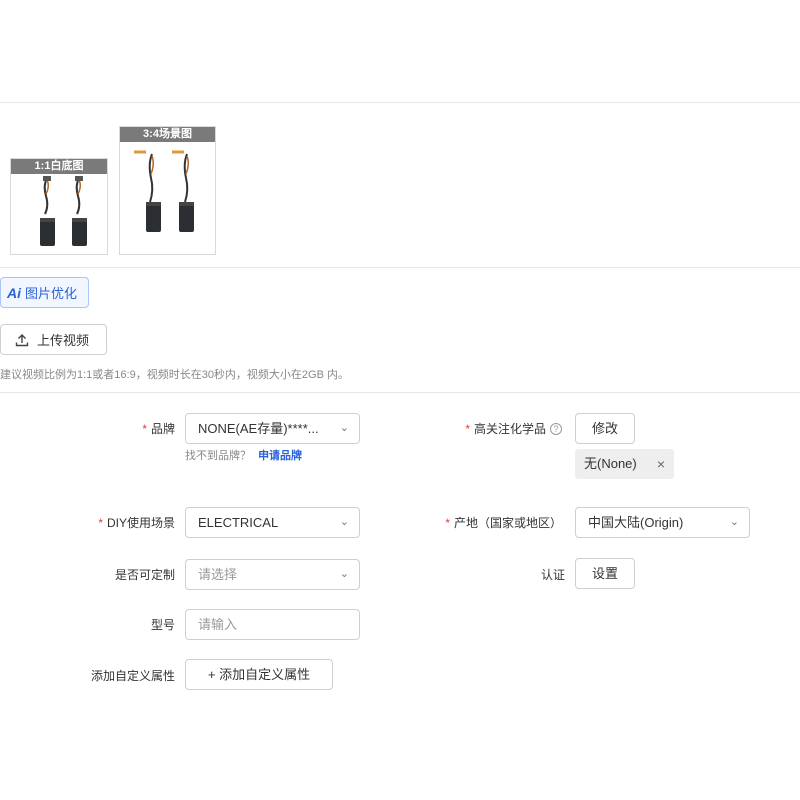 This screenshot has height=800, width=800. What do you see at coordinates (272, 574) in the screenshot?
I see `customizable-select: 请选择 ⌄` at bounding box center [272, 574].